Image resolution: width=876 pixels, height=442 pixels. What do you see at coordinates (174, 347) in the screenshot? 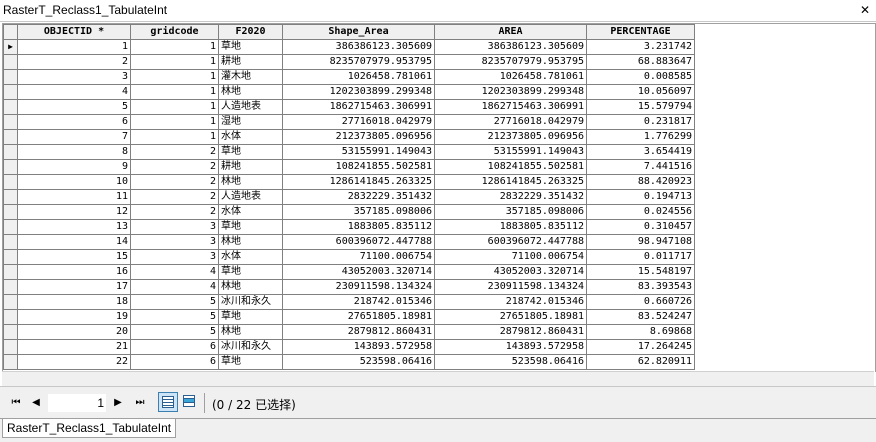
I see `cell-gridcode: 6` at bounding box center [174, 347].